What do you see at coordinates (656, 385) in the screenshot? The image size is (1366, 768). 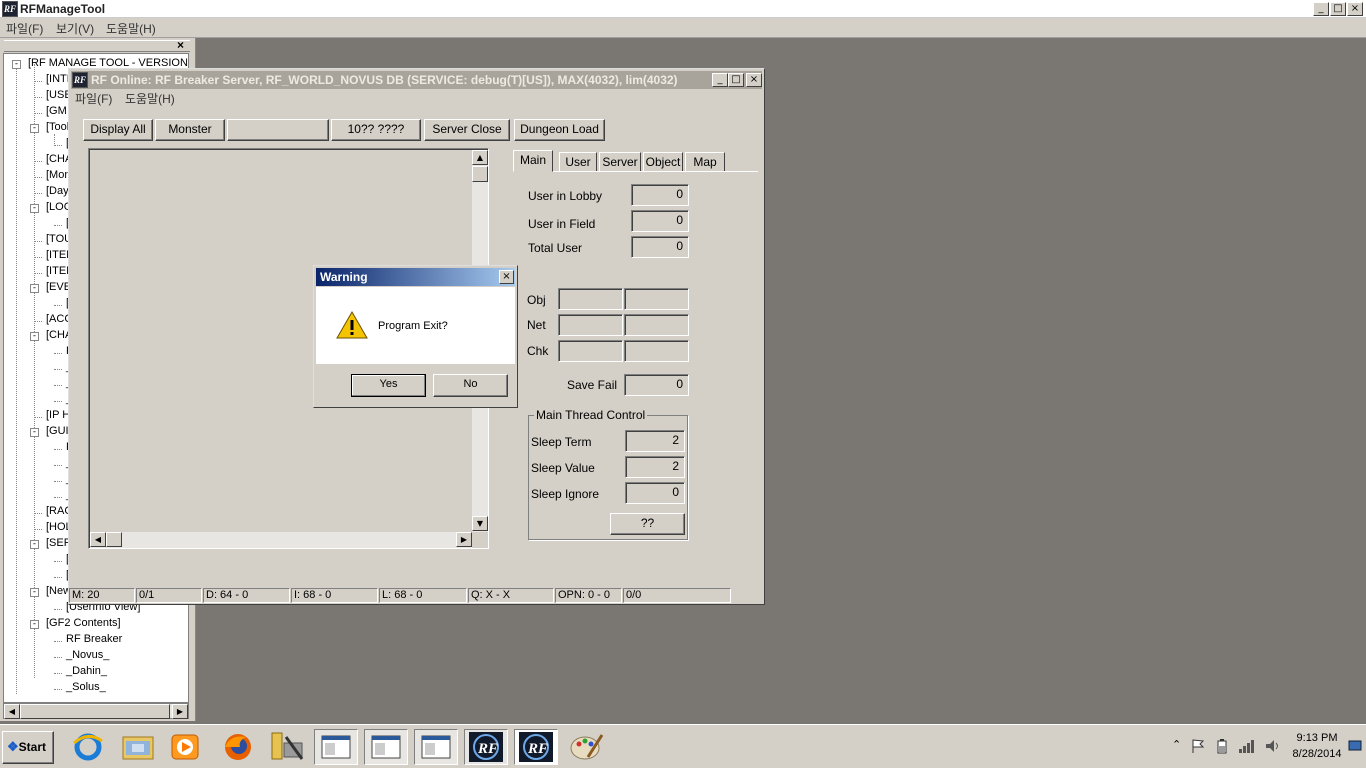 I see `save-fail-value: 0` at bounding box center [656, 385].